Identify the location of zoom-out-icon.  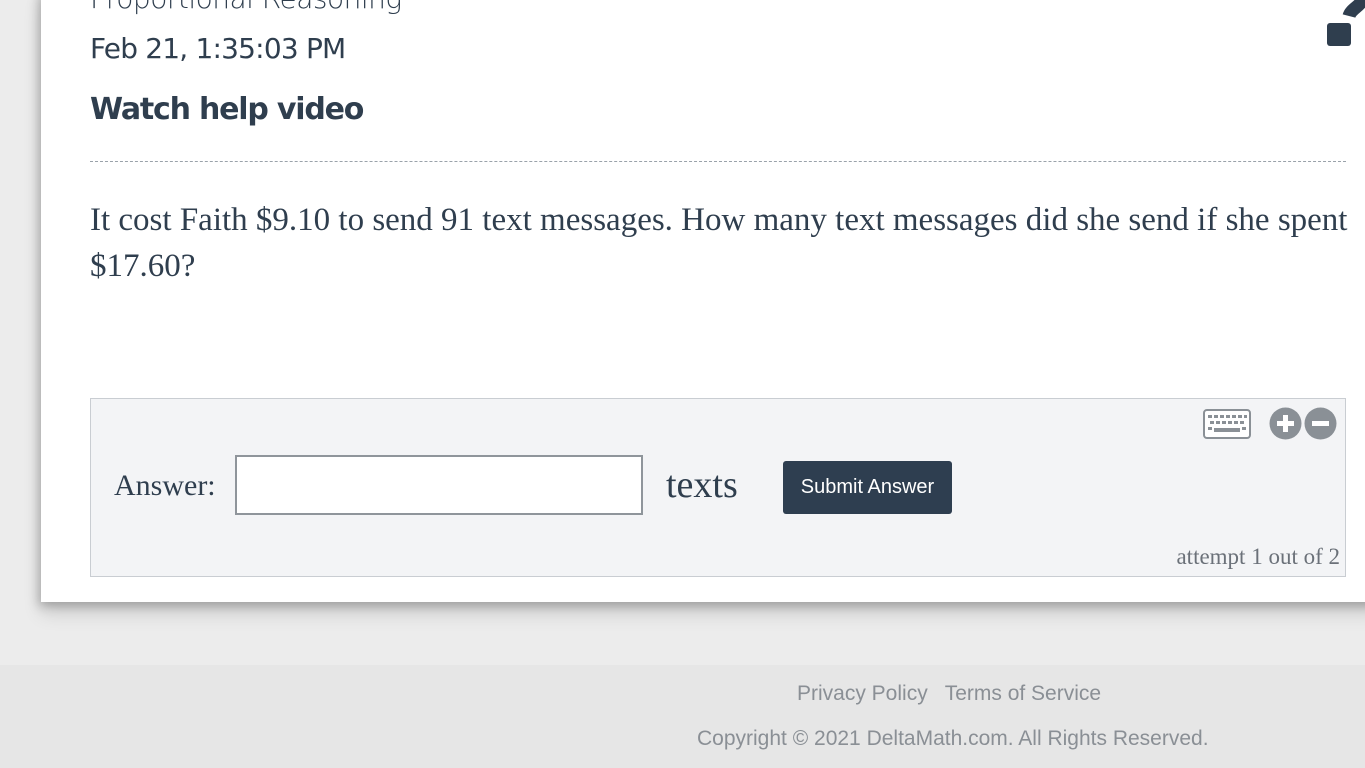
(1320, 423).